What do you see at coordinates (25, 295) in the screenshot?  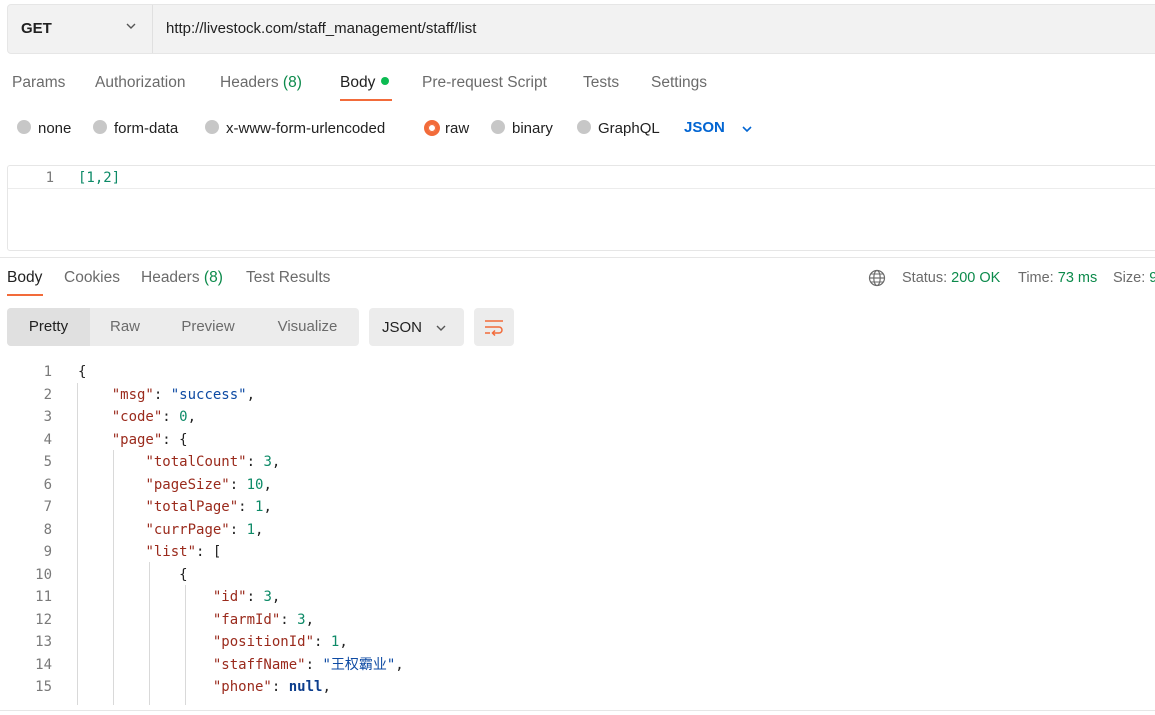 I see `active-response-tab-indicator` at bounding box center [25, 295].